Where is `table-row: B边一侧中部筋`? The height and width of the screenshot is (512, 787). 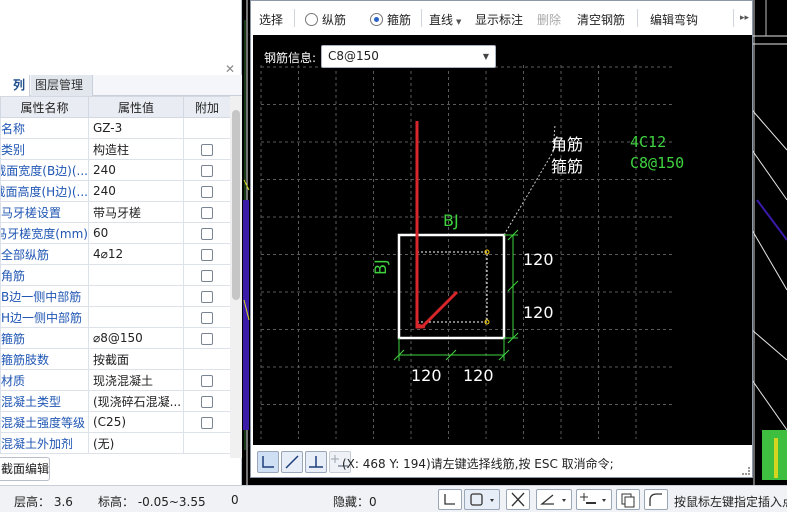 table-row: B边一侧中部筋 is located at coordinates (115, 296).